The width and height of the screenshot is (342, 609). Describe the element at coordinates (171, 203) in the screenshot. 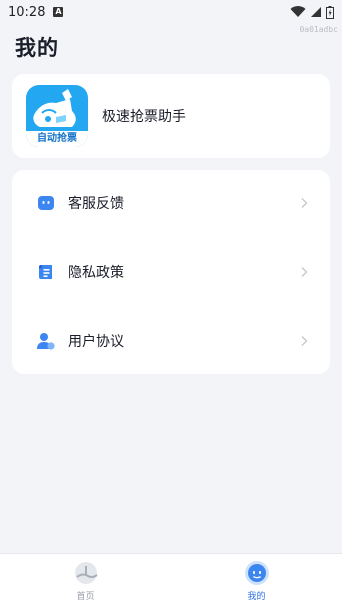

I see `menu-item-customer-service: 客服反馈` at that location.